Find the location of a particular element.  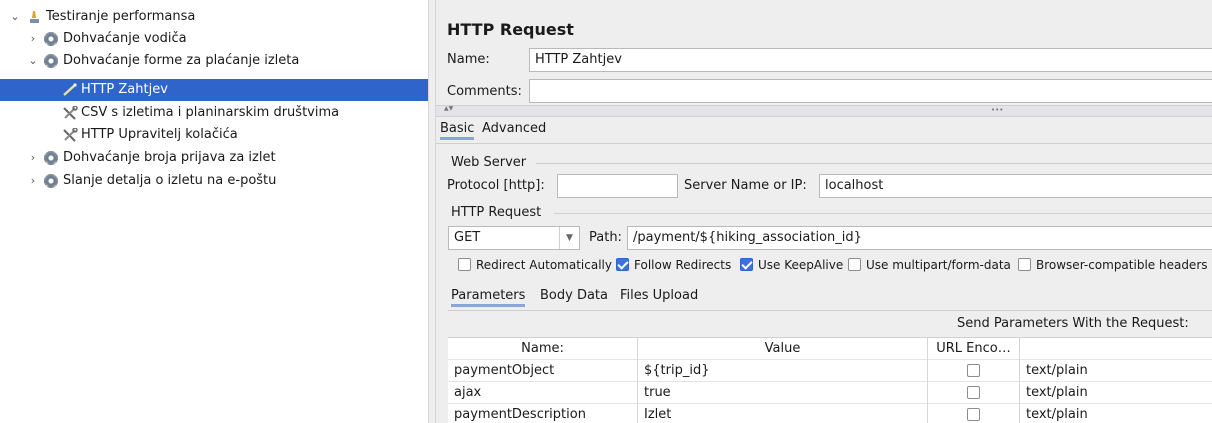

follow-redirects-checkbox: Follow Redirects is located at coordinates (673, 265).